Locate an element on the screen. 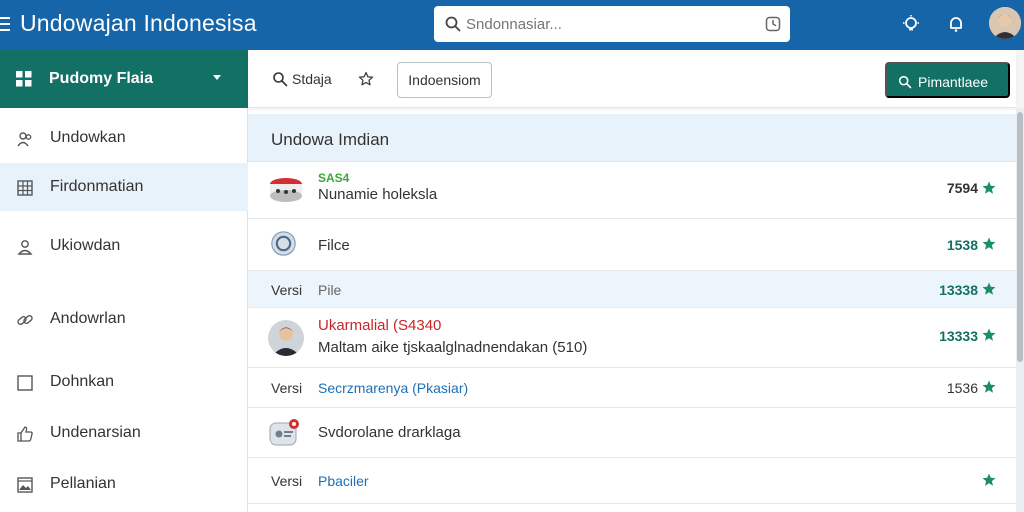  sidebar-item-firdonmatian: Firdonmatian is located at coordinates (124, 187).